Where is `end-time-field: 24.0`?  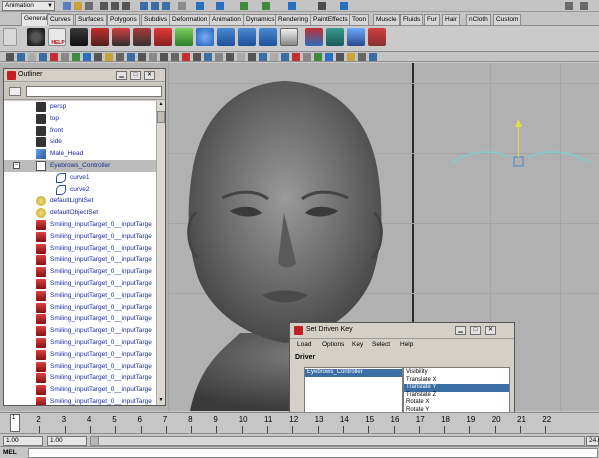
end-time-field: 24.0 is located at coordinates (592, 441).